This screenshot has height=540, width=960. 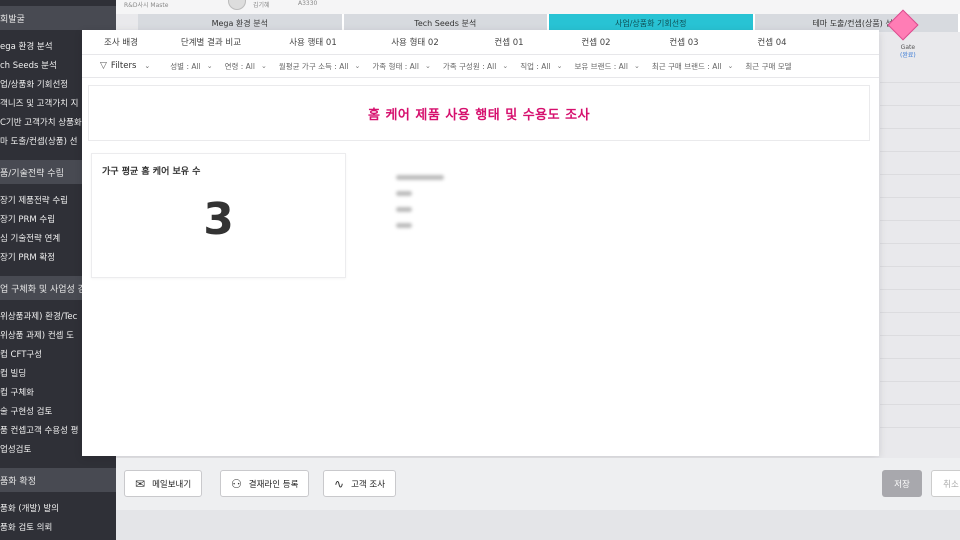 What do you see at coordinates (239, 66) in the screenshot?
I see `filter-label: 연령 : All` at bounding box center [239, 66].